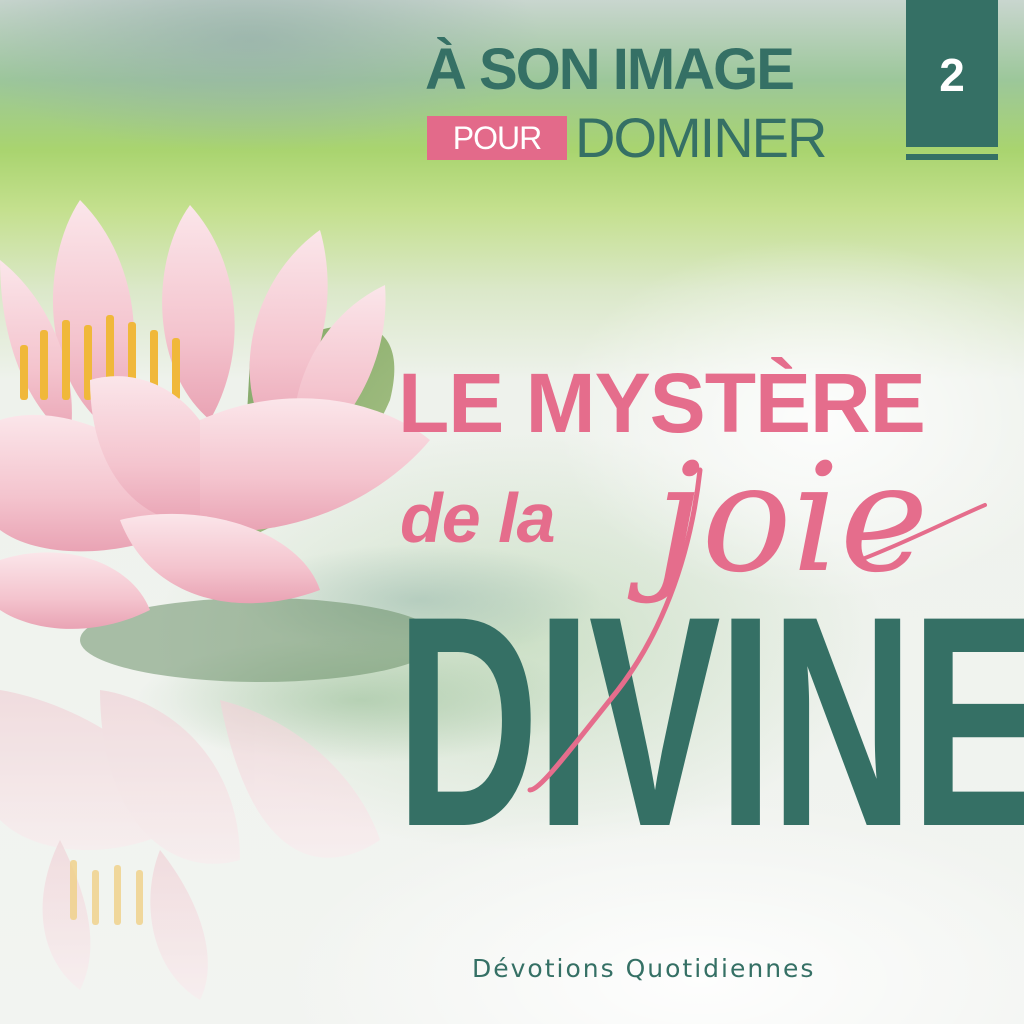 This screenshot has height=1024, width=1024. What do you see at coordinates (644, 968) in the screenshot?
I see `subtitle: Dévotions Quotidiennes` at bounding box center [644, 968].